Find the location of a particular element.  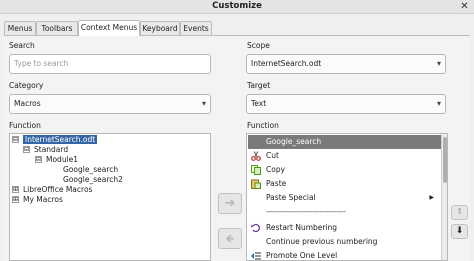

arrow-left-icon: 🡸 is located at coordinates (230, 238).